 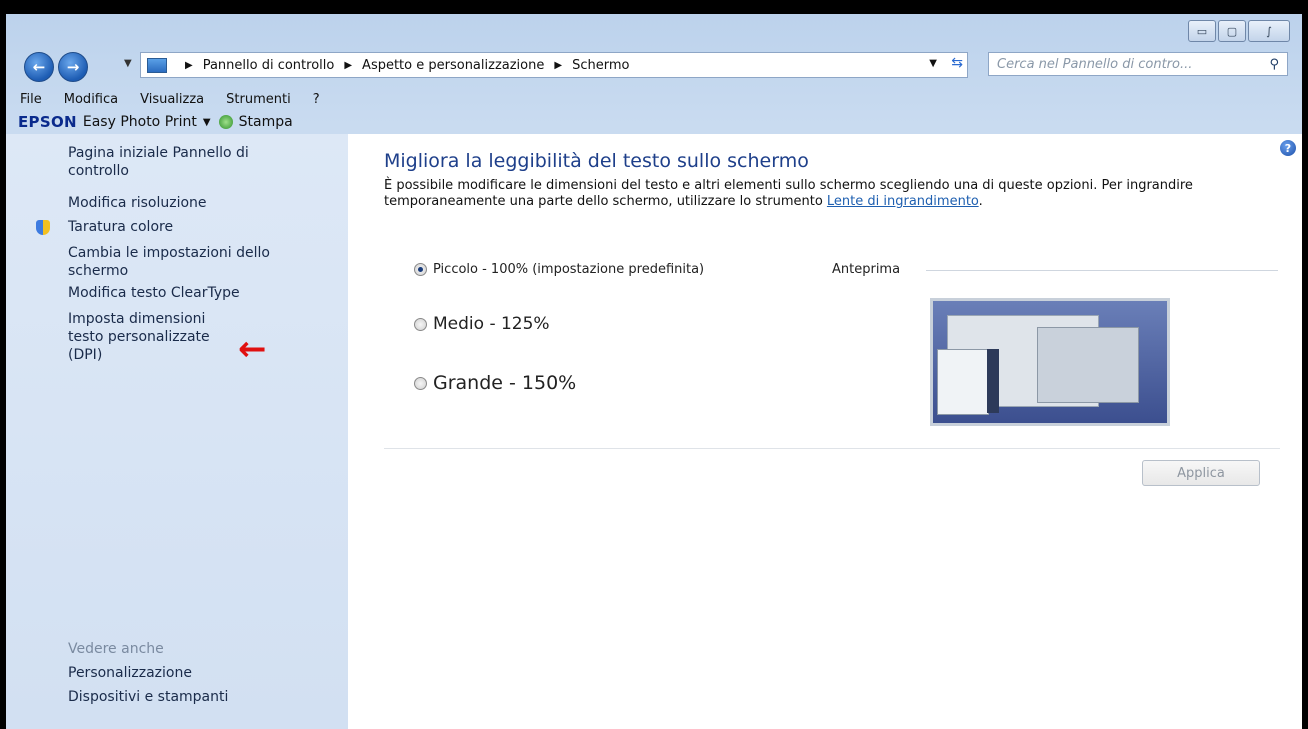 What do you see at coordinates (172, 101) in the screenshot?
I see `menu-visualizza: Visualizza` at bounding box center [172, 101].